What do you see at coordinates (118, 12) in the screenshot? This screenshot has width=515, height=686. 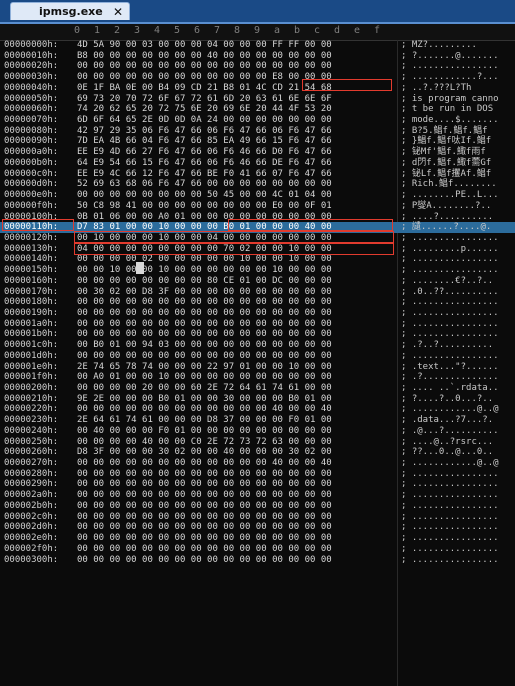 I see `close-icon: ✕` at bounding box center [118, 12].